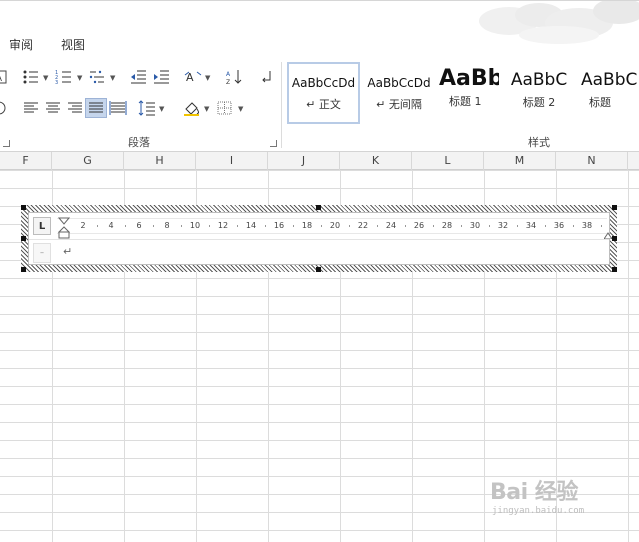  I want to click on resize-handle-left, so click(23, 238).